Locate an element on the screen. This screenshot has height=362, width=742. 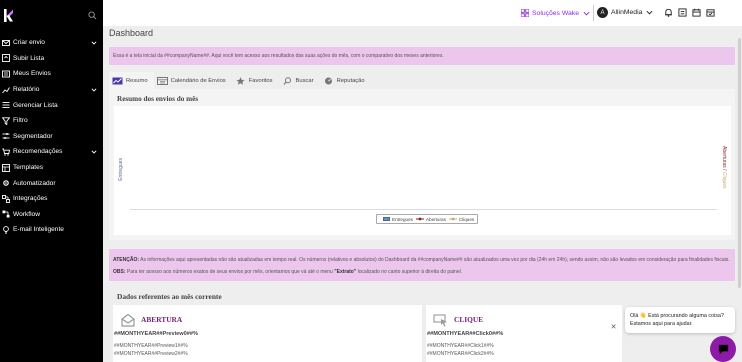
sidebar-item-subir-lista: Subir Lista is located at coordinates (51, 59).